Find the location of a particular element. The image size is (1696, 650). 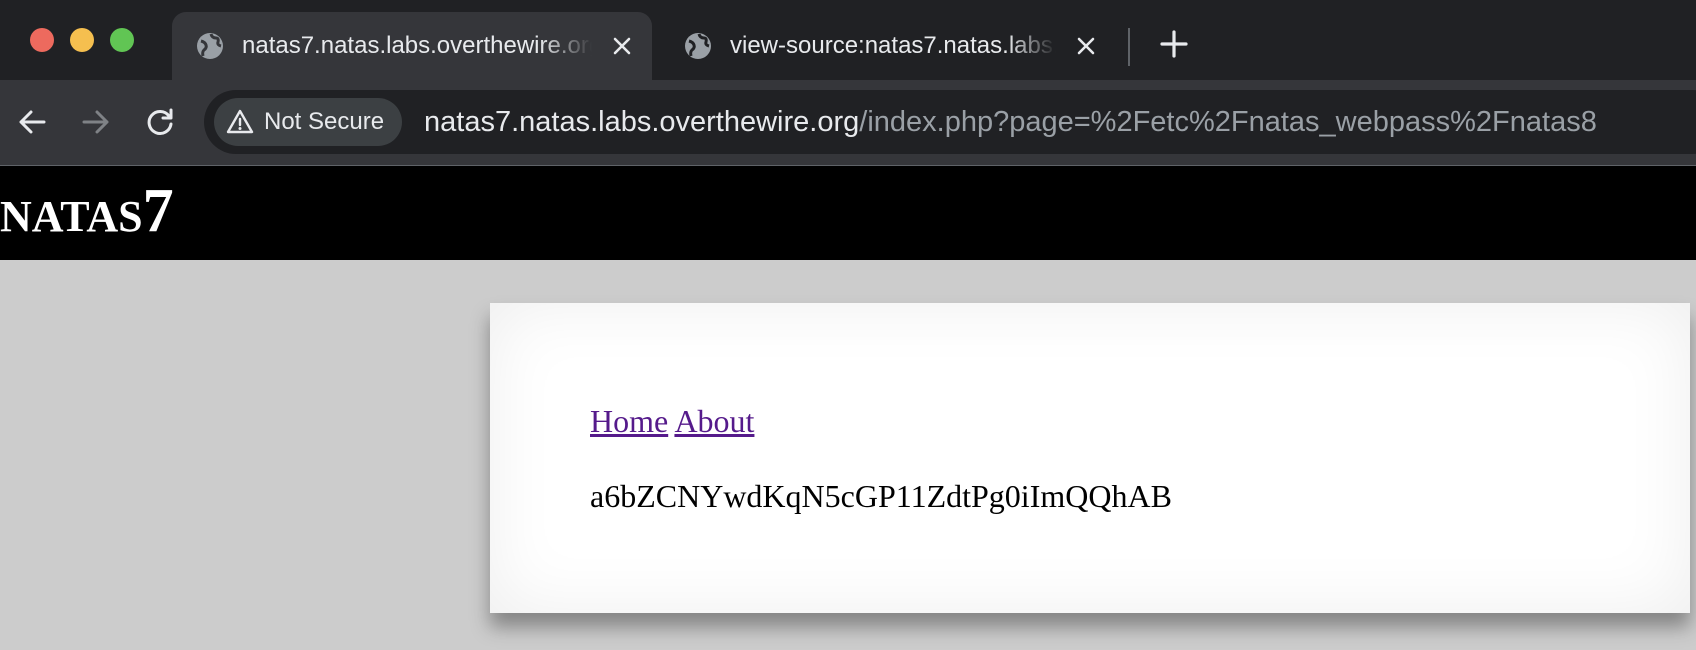

new-tab-button is located at coordinates (1174, 44).